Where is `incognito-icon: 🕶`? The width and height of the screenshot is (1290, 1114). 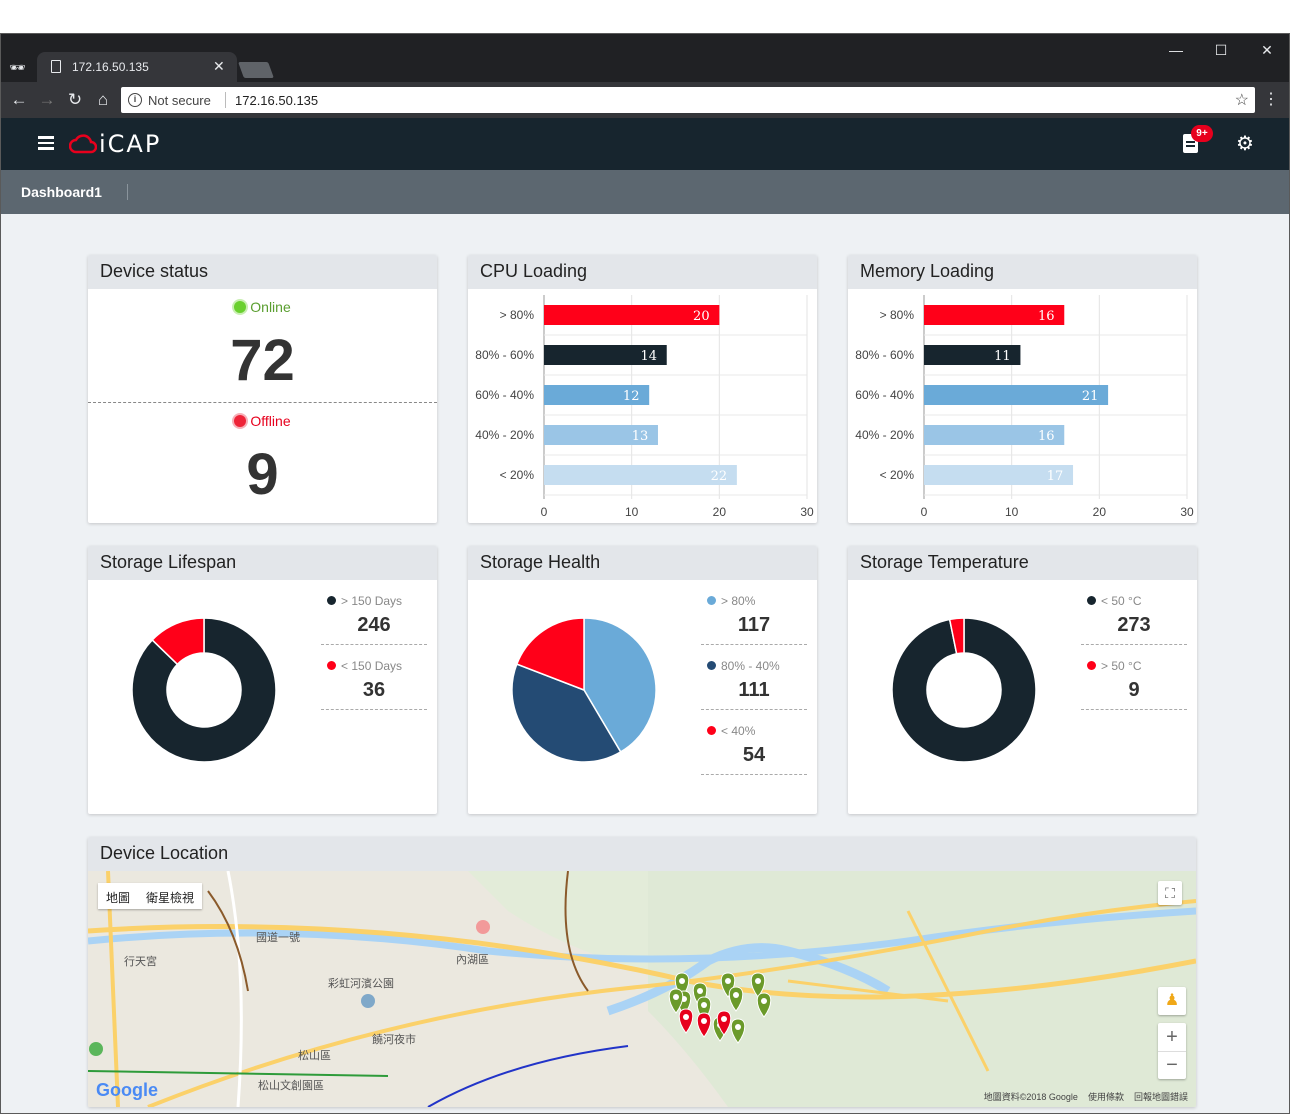
incognito-icon: 🕶 is located at coordinates (17, 67).